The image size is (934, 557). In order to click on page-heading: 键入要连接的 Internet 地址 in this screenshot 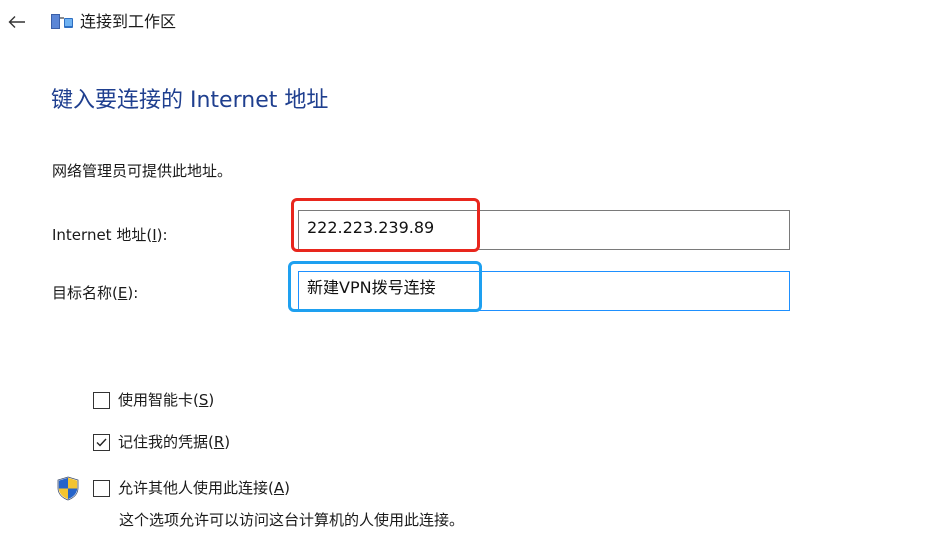, I will do `click(190, 100)`.